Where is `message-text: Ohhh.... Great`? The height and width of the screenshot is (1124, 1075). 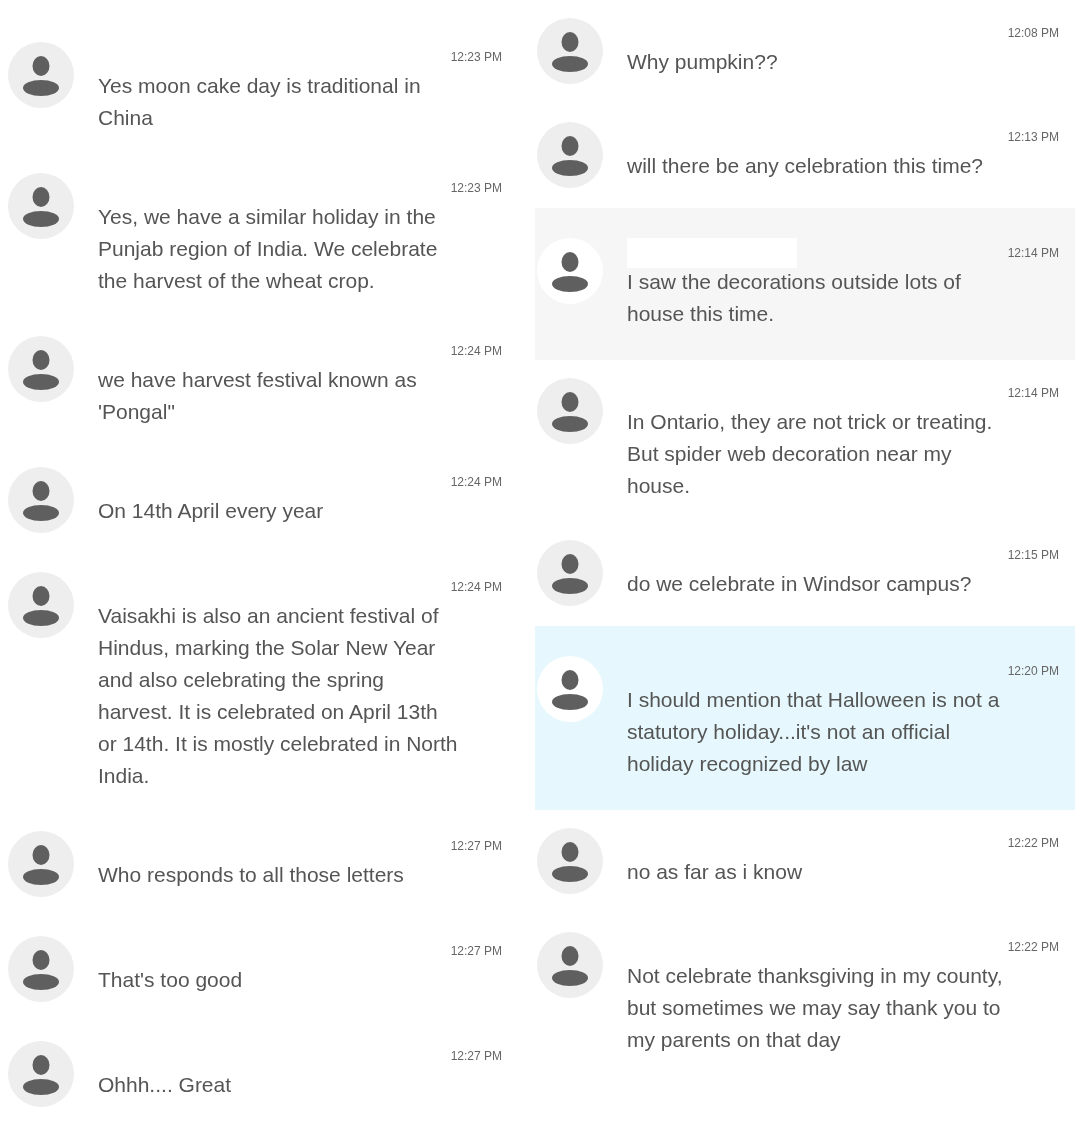 message-text: Ohhh.... Great is located at coordinates (165, 1085).